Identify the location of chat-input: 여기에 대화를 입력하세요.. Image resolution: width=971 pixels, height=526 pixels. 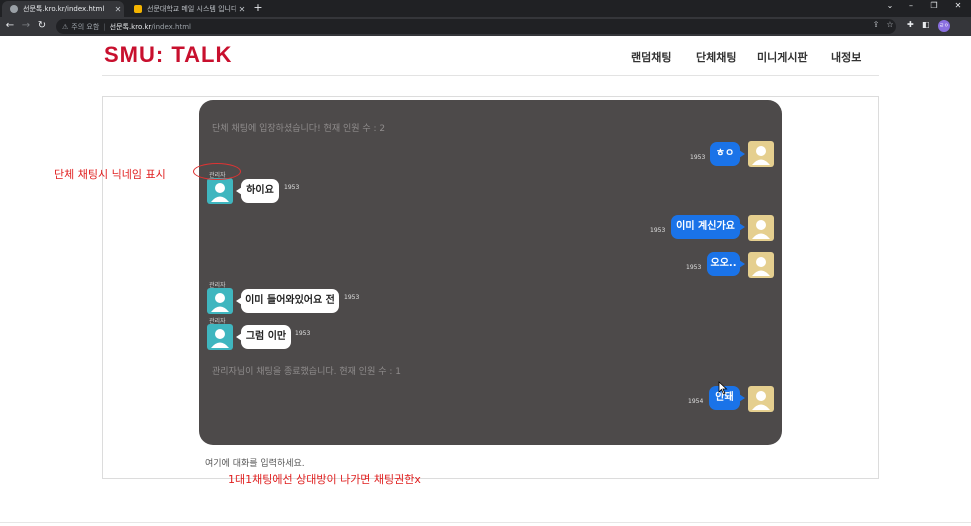
(255, 462).